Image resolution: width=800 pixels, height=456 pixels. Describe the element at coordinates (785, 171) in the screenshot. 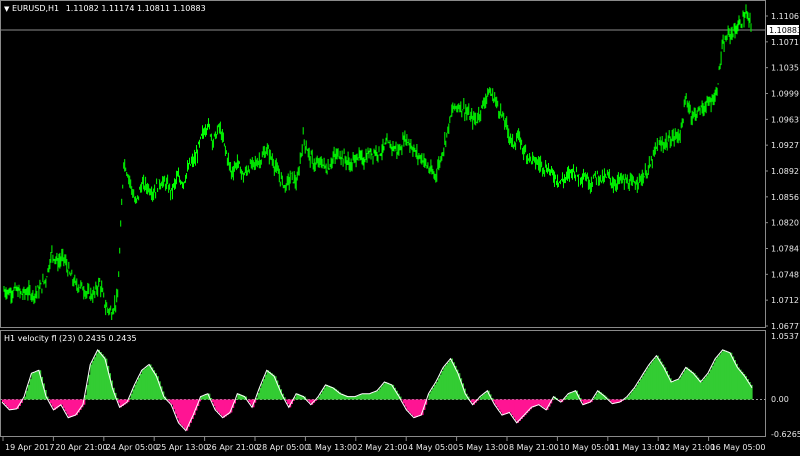

I see `price-label: 1.08921` at that location.